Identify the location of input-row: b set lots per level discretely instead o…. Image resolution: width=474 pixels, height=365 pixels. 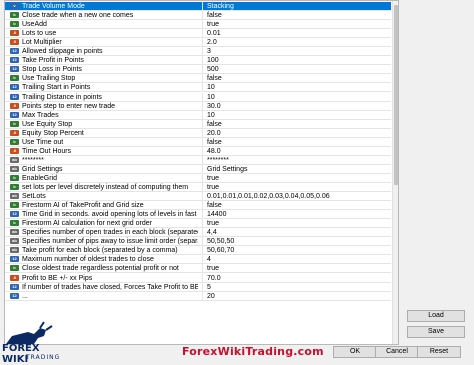
(198, 187).